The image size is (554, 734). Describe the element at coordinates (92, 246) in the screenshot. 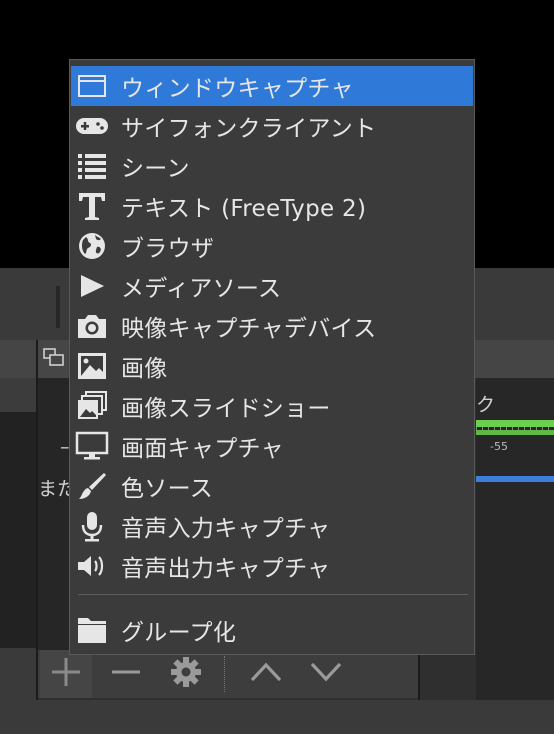

I see `globe-icon` at that location.